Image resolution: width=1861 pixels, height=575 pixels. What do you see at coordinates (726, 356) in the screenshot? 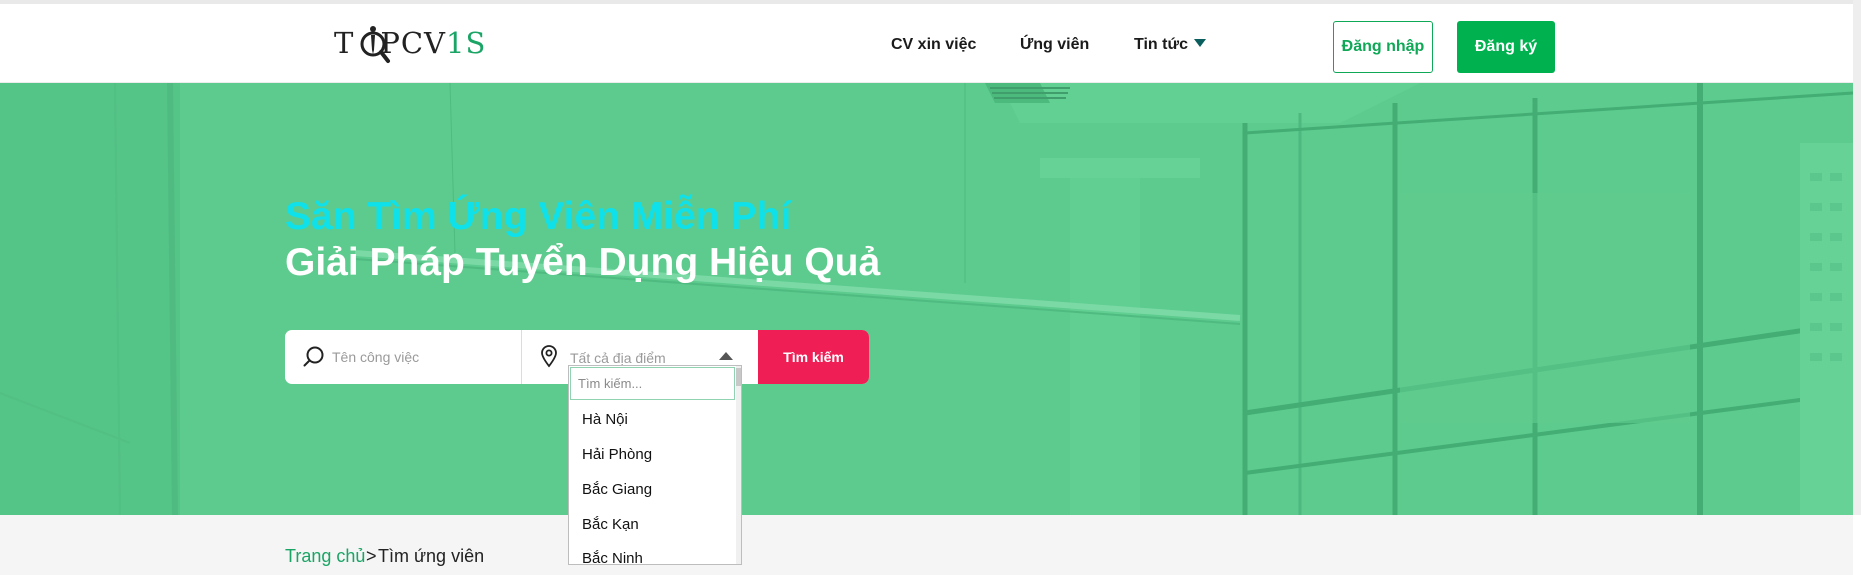
I see `caret-up-icon` at bounding box center [726, 356].